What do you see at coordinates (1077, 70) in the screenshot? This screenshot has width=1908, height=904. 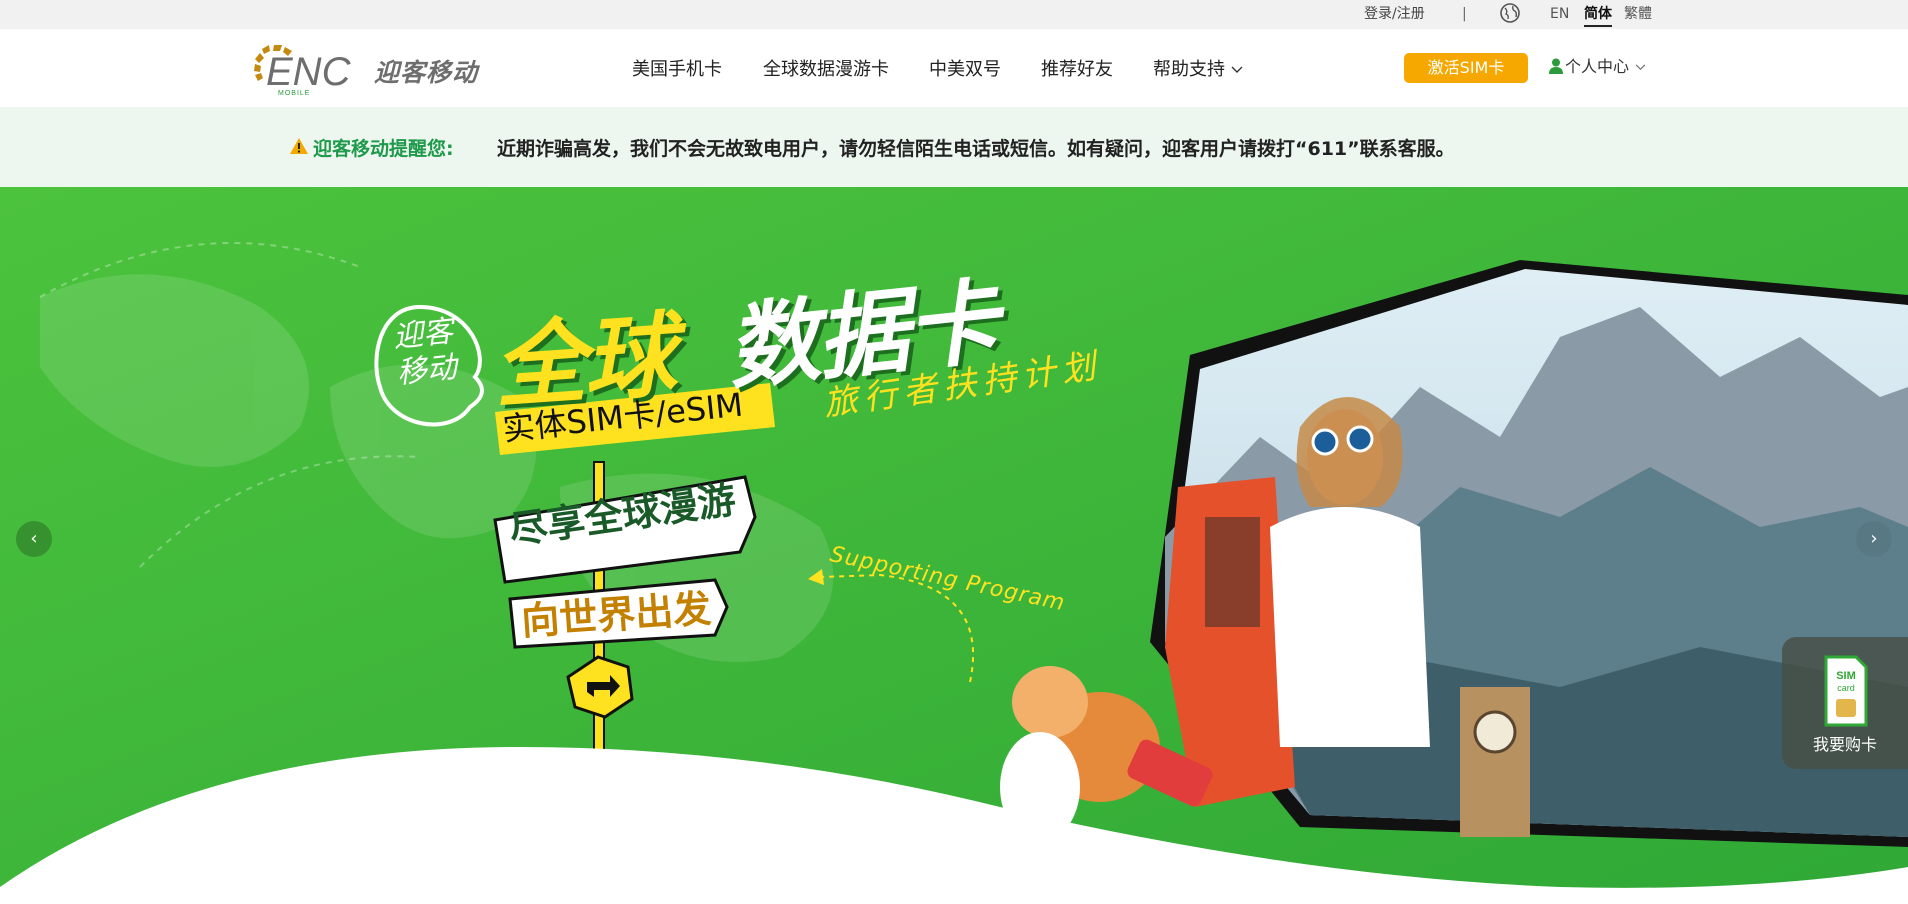 I see `nav-refer-friend: 推荐好友` at bounding box center [1077, 70].